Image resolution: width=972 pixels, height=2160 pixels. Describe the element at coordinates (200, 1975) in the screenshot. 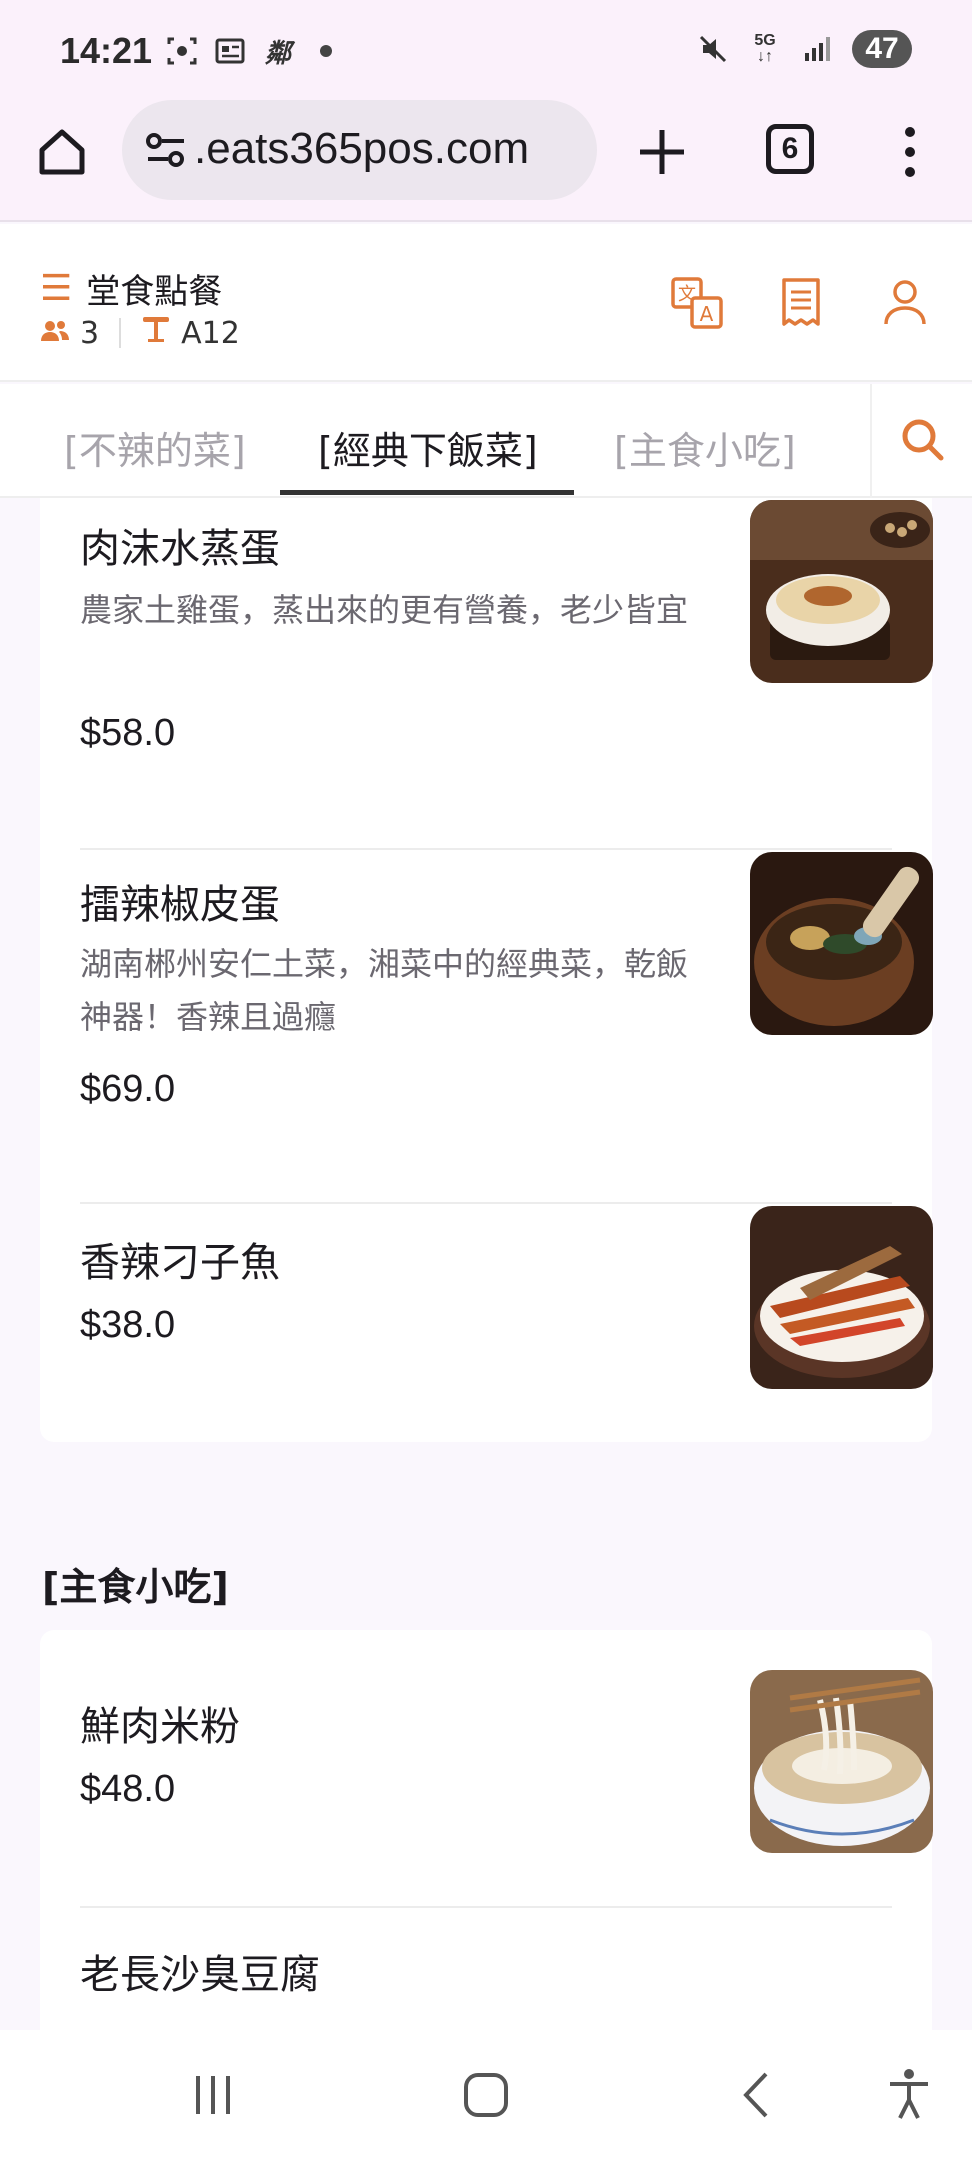

I see `item-name: 老長沙臭豆腐` at that location.